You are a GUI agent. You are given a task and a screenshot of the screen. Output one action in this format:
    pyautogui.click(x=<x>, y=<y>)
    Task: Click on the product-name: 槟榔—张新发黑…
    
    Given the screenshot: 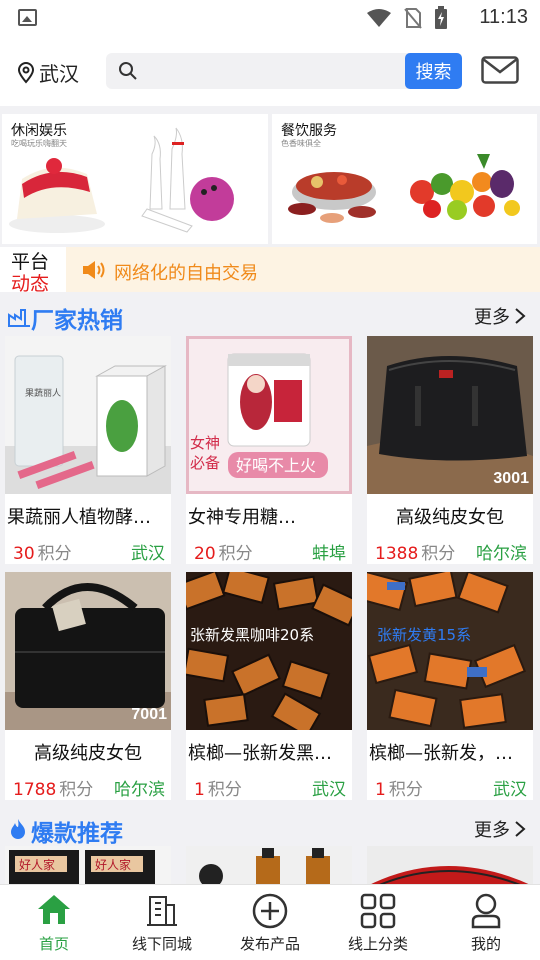 What is the action you would take?
    pyautogui.click(x=260, y=753)
    